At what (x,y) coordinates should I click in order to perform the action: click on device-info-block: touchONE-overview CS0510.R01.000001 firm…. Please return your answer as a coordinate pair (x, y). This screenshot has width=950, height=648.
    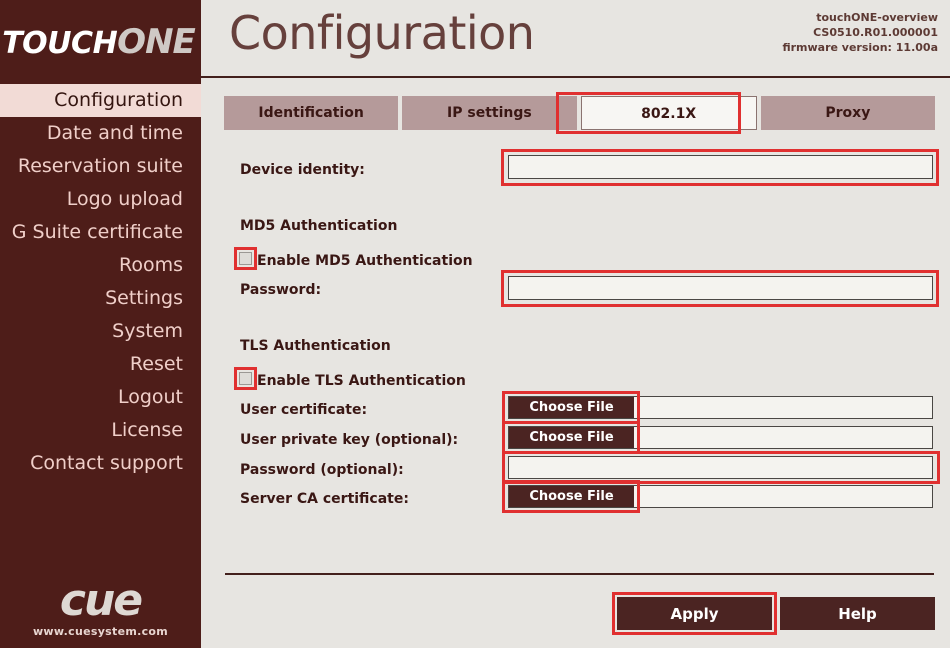
    Looking at the image, I should click on (860, 32).